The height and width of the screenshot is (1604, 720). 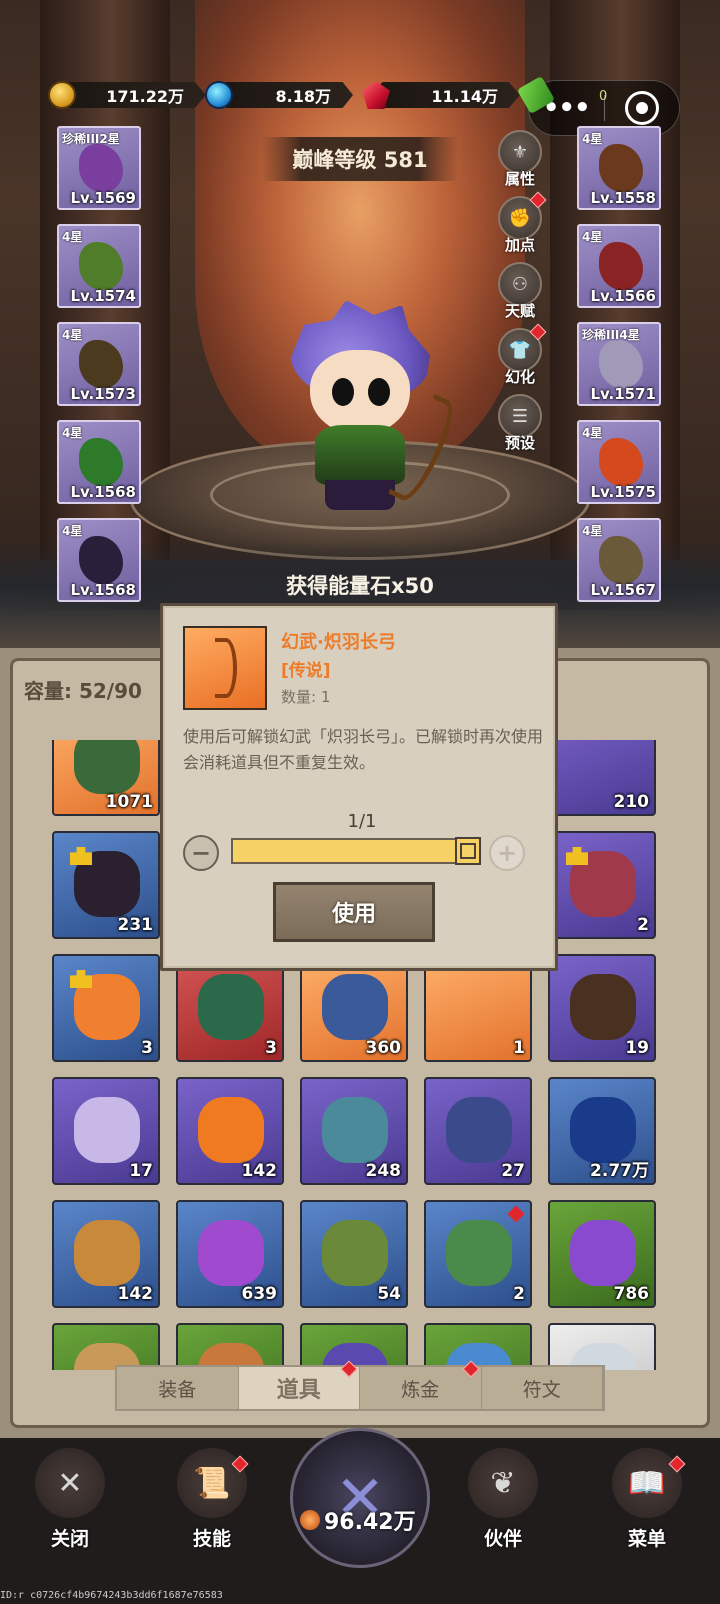 I want to click on gold-counter: 171.22万, so click(x=127, y=95).